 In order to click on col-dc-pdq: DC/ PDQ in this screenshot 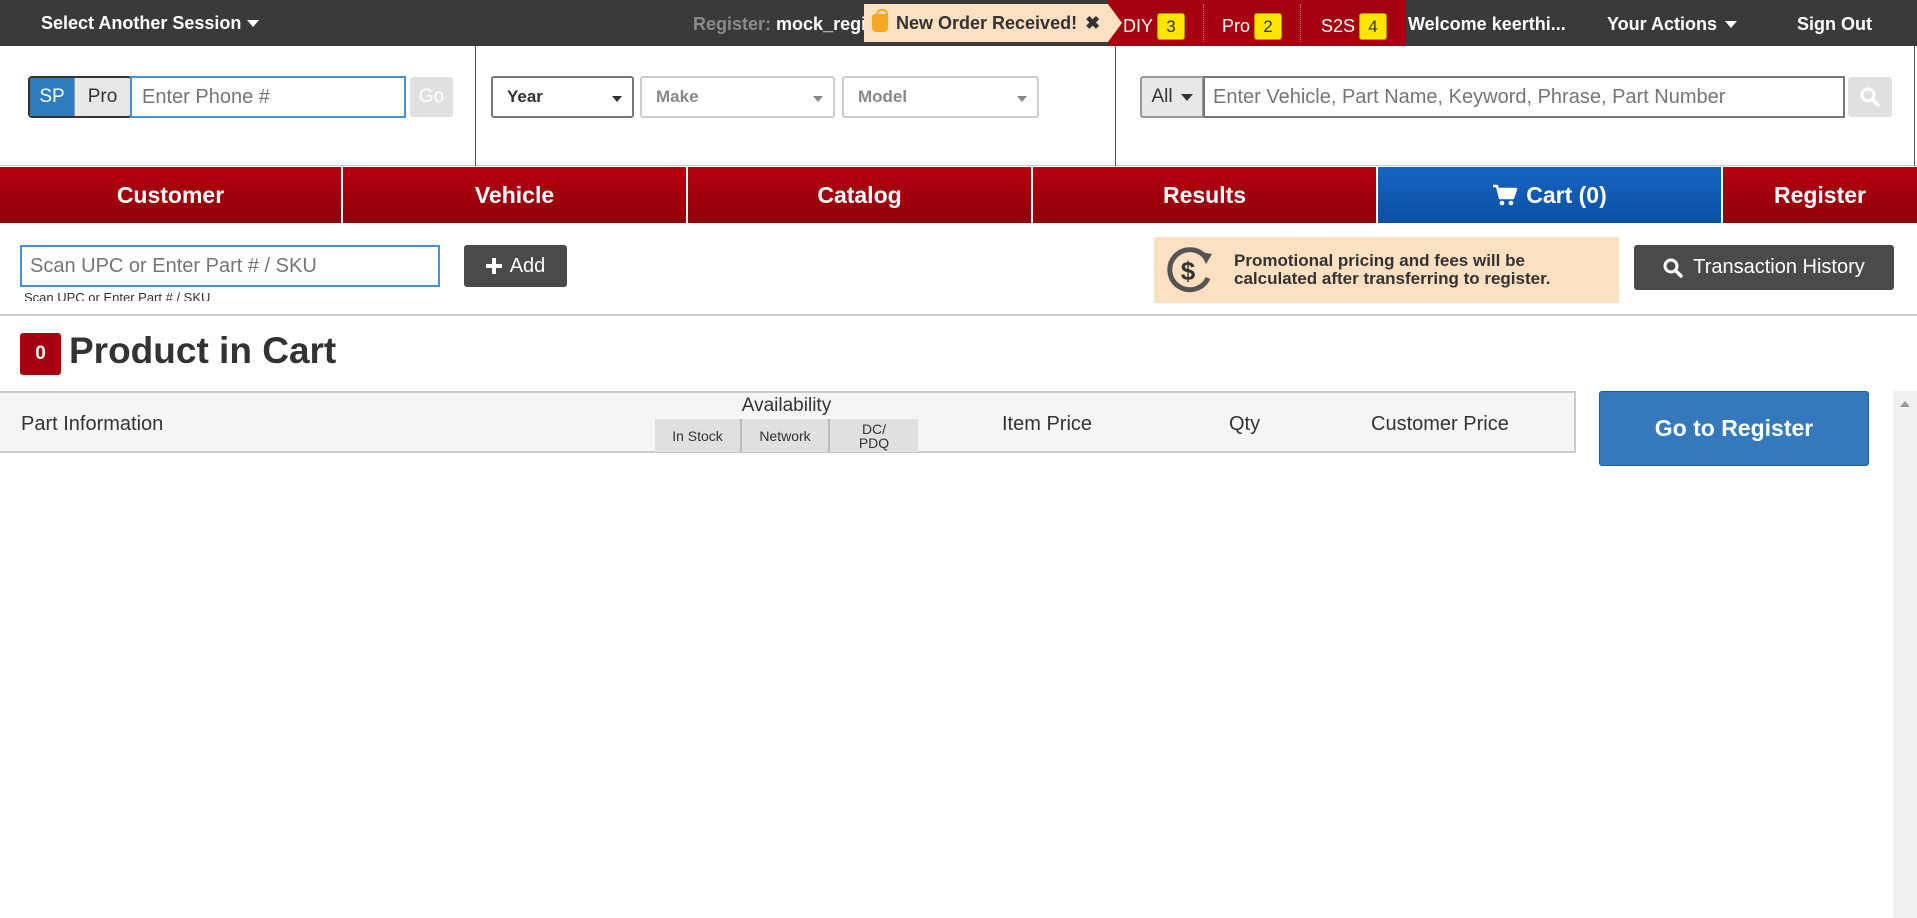, I will do `click(874, 435)`.